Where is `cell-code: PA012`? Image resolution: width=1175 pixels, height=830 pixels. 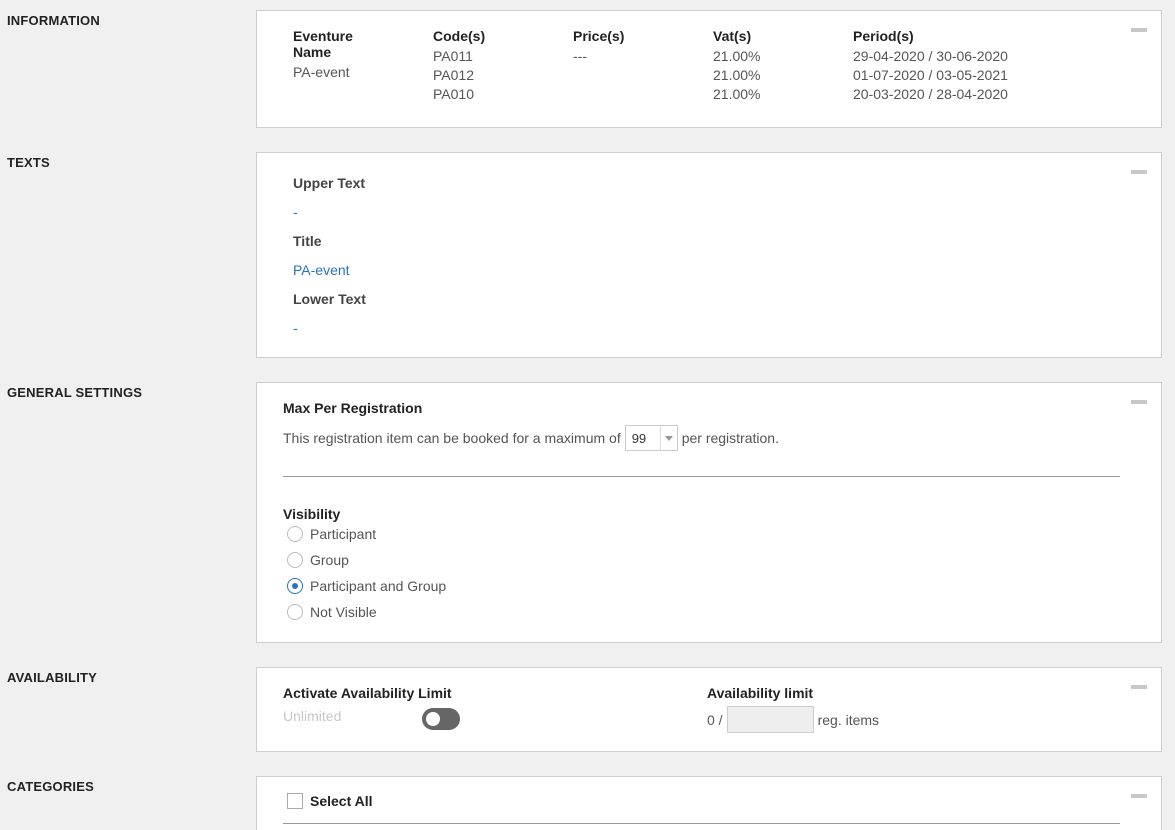 cell-code: PA012 is located at coordinates (453, 75).